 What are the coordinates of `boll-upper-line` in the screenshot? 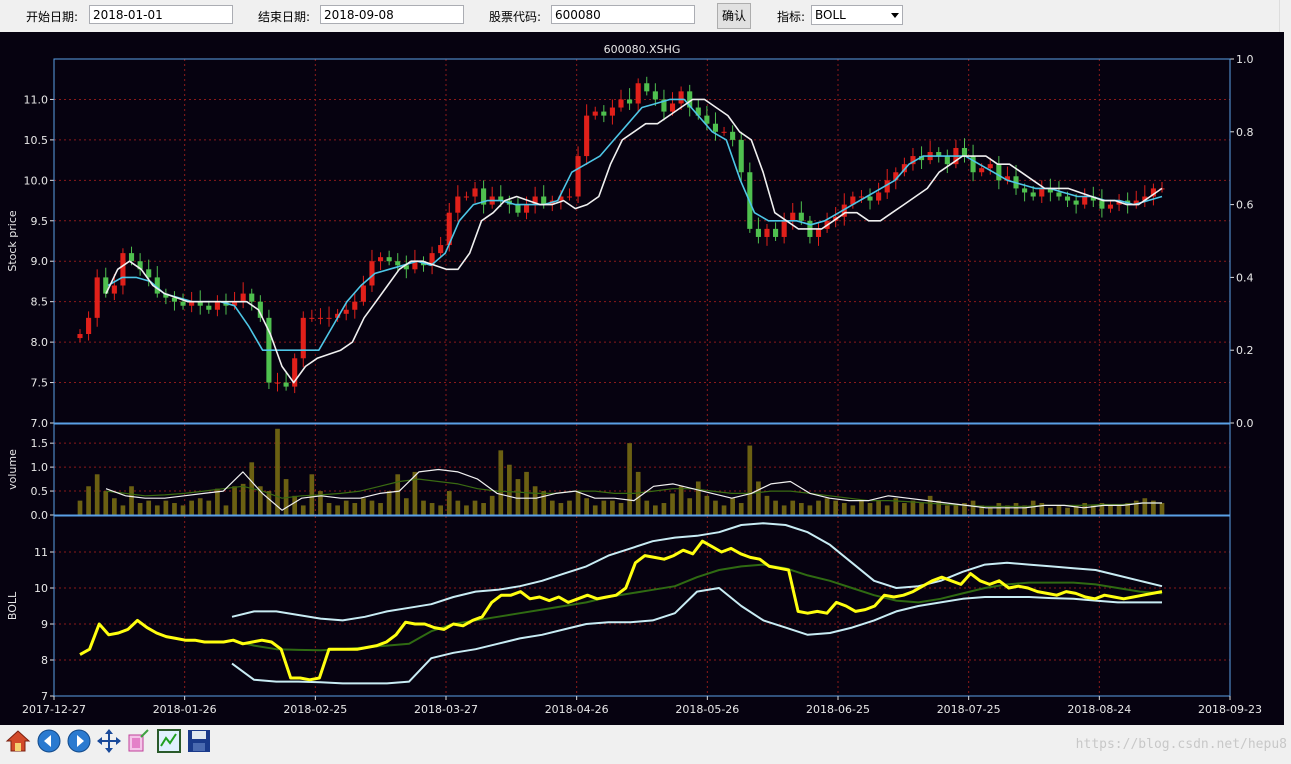 It's located at (697, 572).